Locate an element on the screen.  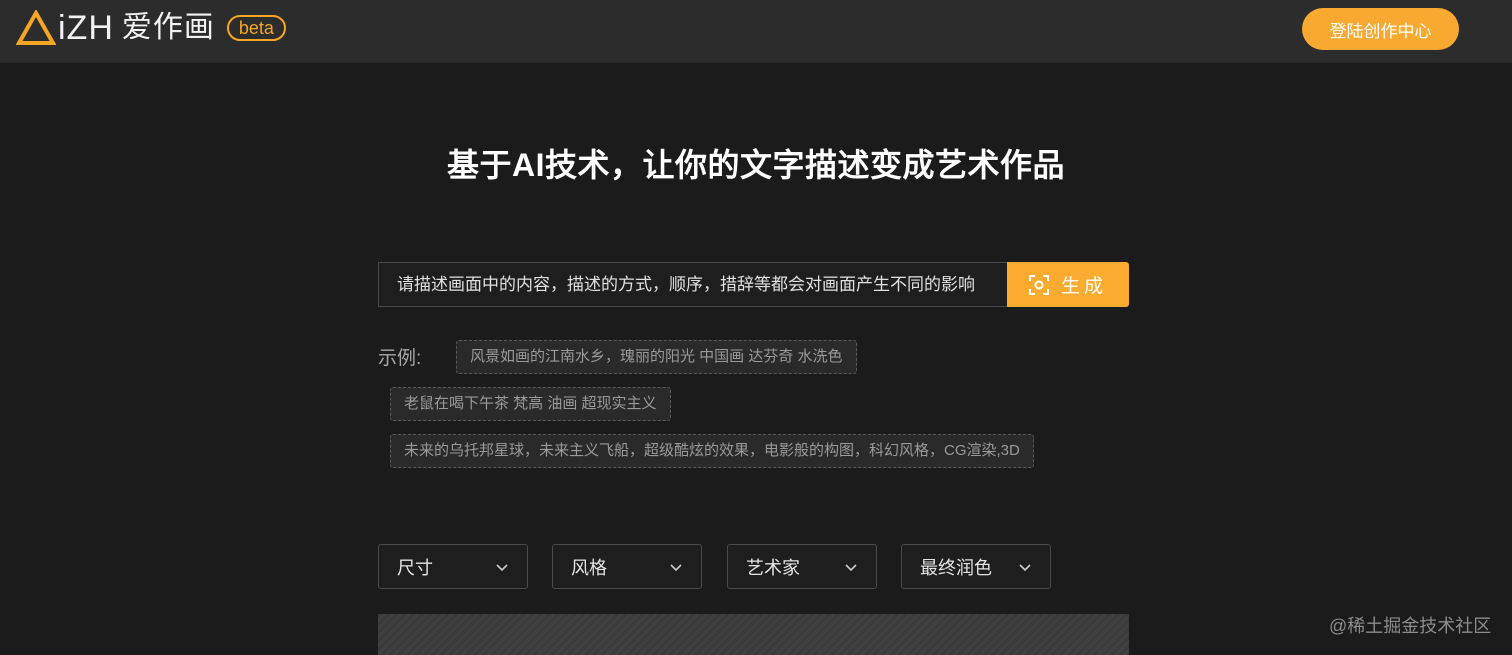
login-creator-center-button: 登陆创作中心 is located at coordinates (1380, 29).